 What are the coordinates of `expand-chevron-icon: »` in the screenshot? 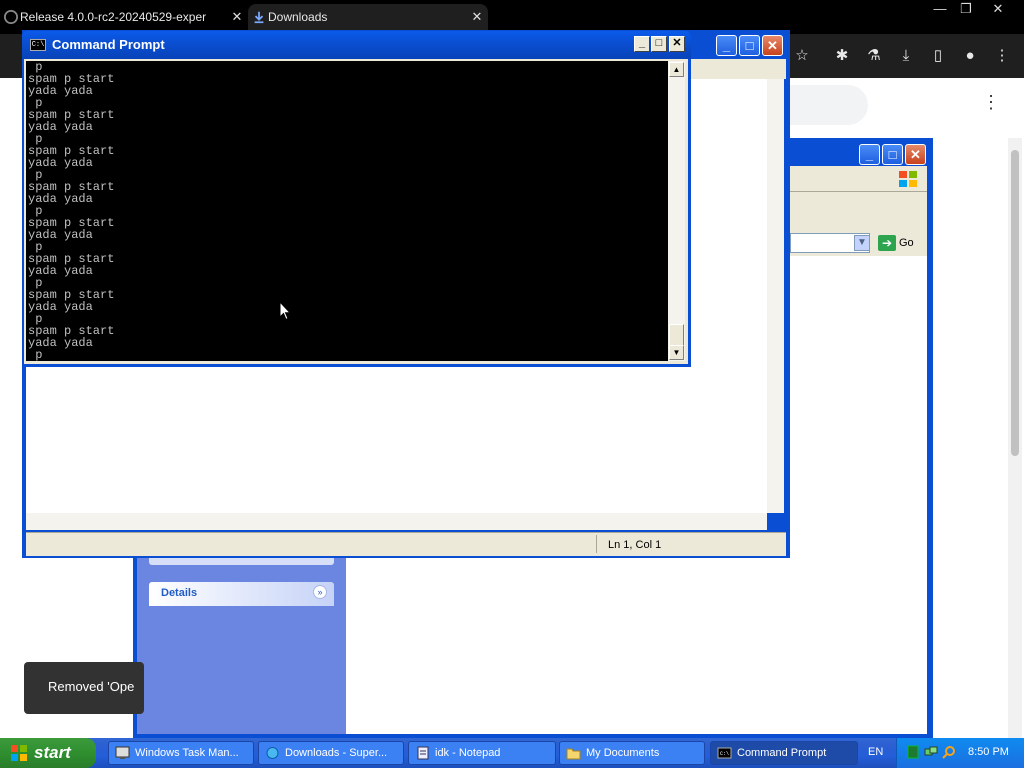 It's located at (320, 592).